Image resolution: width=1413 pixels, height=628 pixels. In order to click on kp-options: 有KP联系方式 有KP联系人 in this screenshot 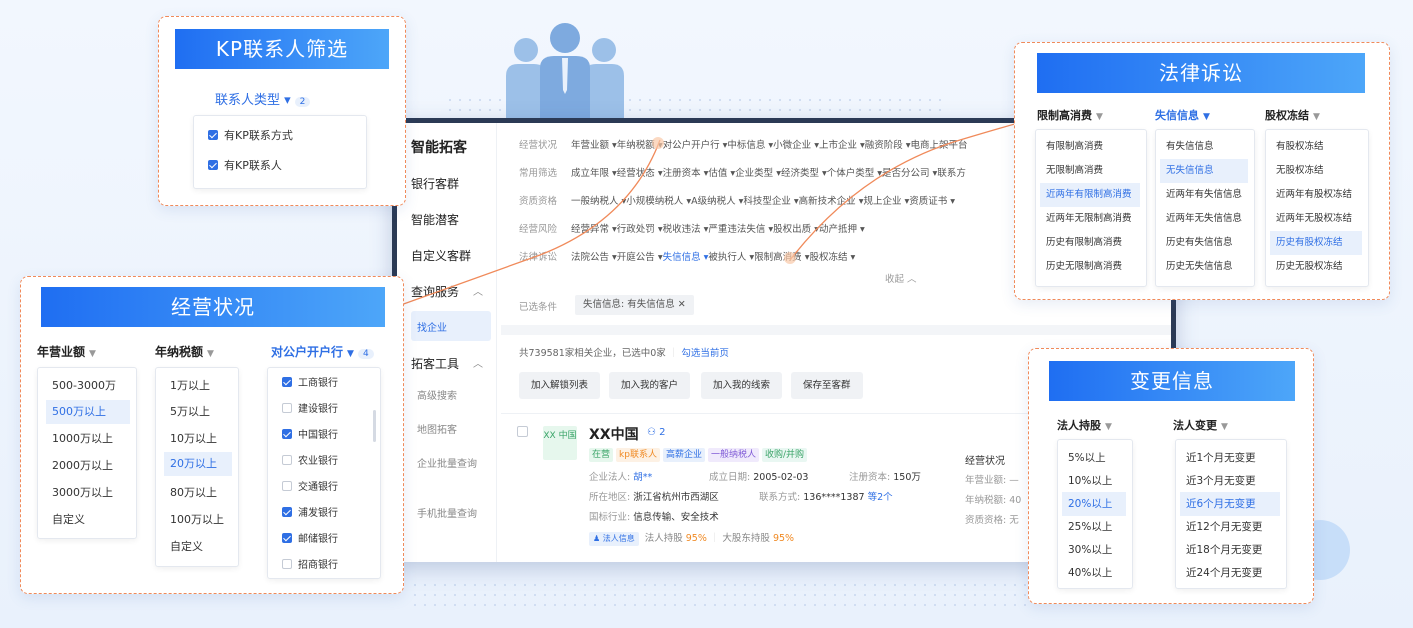, I will do `click(280, 152)`.